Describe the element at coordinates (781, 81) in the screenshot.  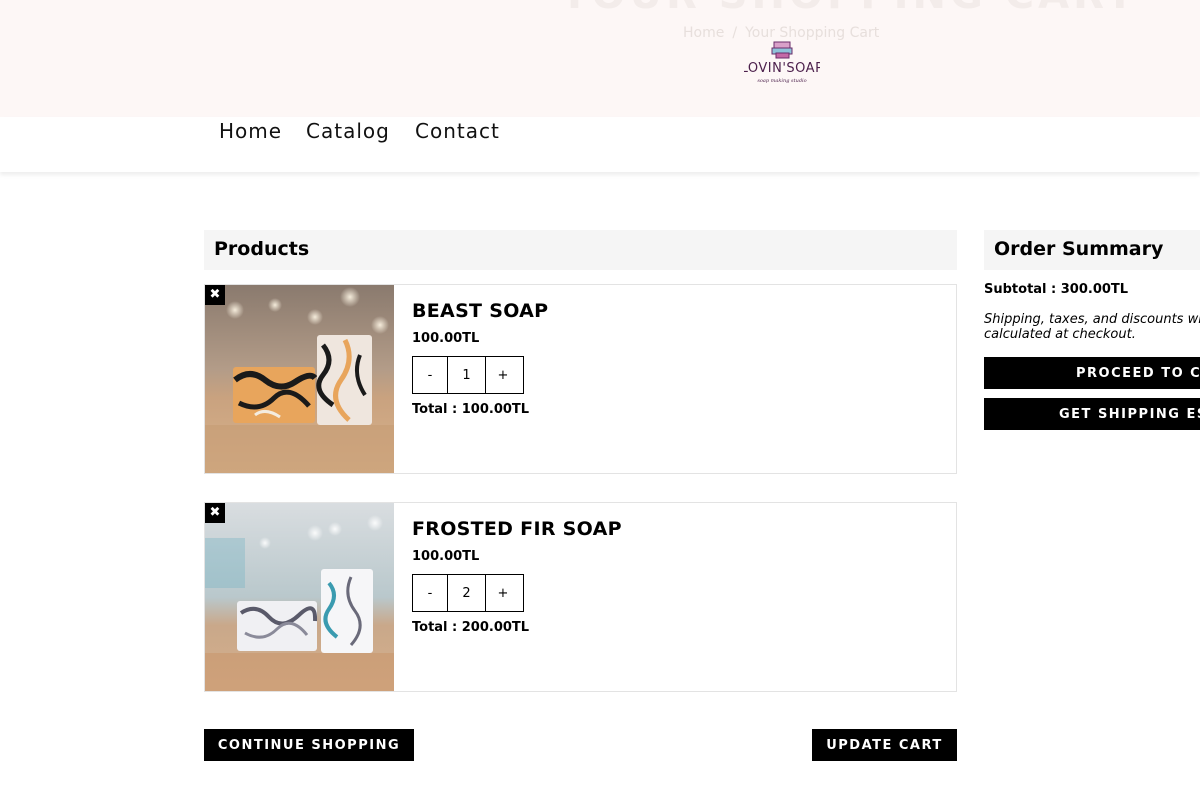
I see `svg-text: soap making studio` at that location.